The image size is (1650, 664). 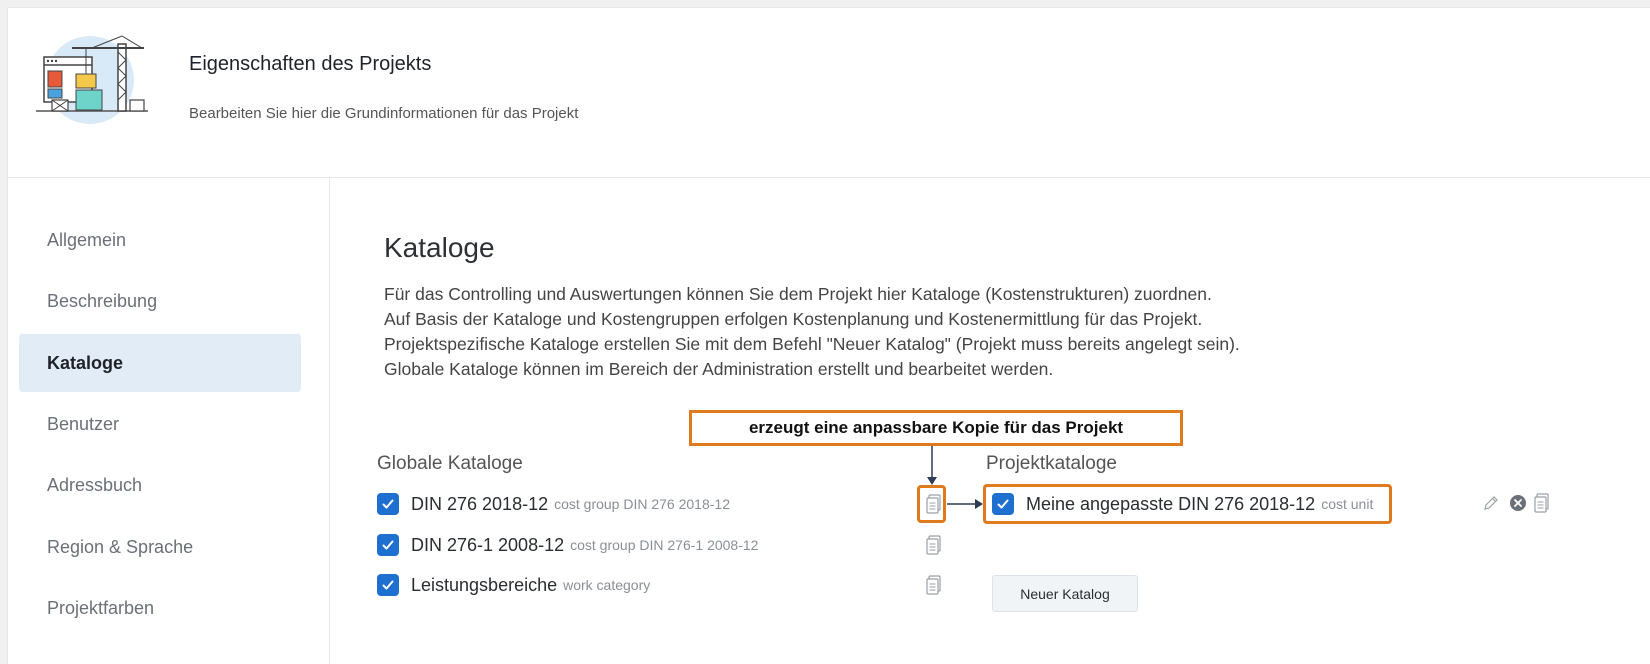 I want to click on catalog-name: Meine angepasste DIN 276 2018-12, so click(x=1171, y=503).